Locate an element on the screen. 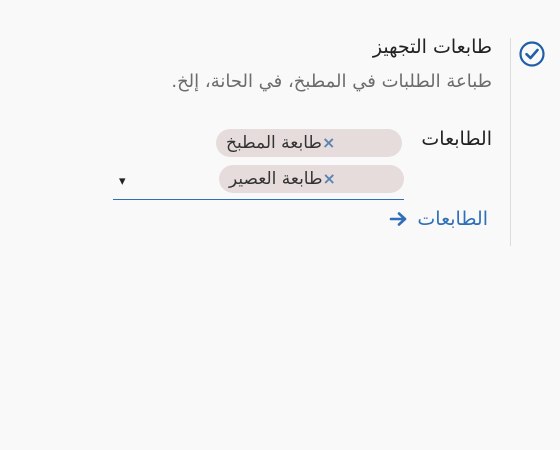 The width and height of the screenshot is (560, 450). tag-label: طابعة العصير is located at coordinates (276, 179).